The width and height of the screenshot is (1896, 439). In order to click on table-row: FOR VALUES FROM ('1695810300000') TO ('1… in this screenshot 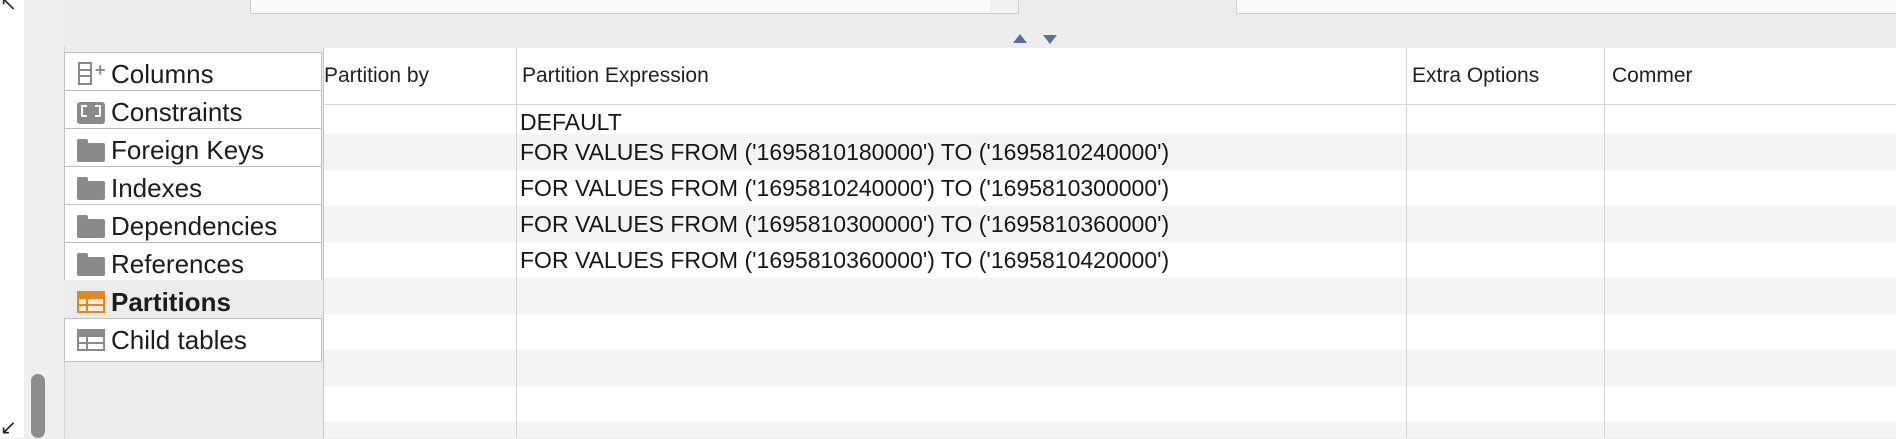, I will do `click(1110, 224)`.